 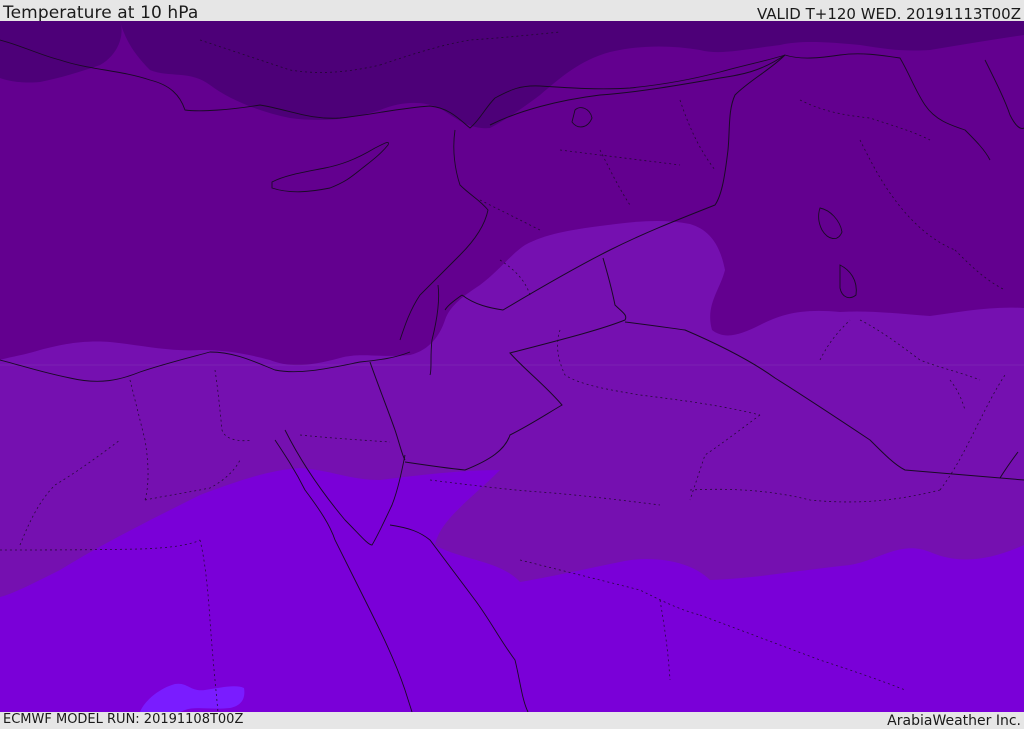 What do you see at coordinates (101, 13) in the screenshot?
I see `map-title: Temperature at 10 hPa` at bounding box center [101, 13].